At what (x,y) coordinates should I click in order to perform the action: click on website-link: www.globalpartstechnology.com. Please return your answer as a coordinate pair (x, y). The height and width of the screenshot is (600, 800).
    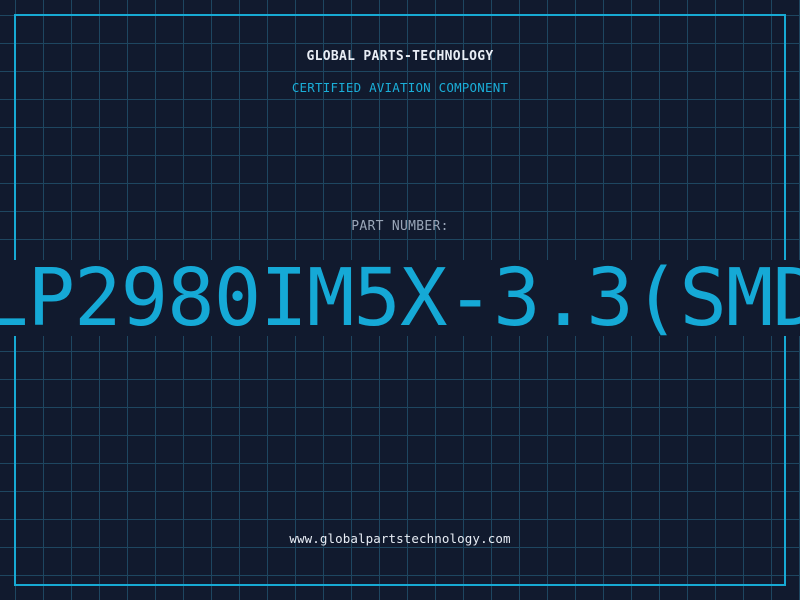
    Looking at the image, I should click on (400, 538).